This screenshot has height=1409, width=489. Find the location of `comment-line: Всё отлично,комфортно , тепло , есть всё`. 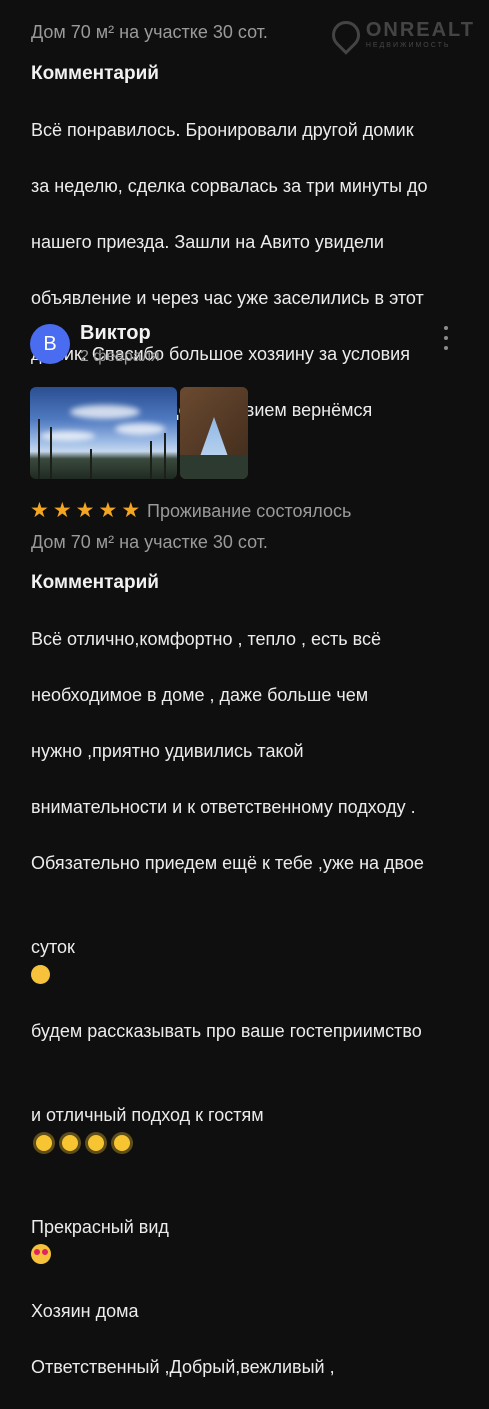

comment-line: Всё отлично,комфортно , тепло , есть всё is located at coordinates (206, 639).